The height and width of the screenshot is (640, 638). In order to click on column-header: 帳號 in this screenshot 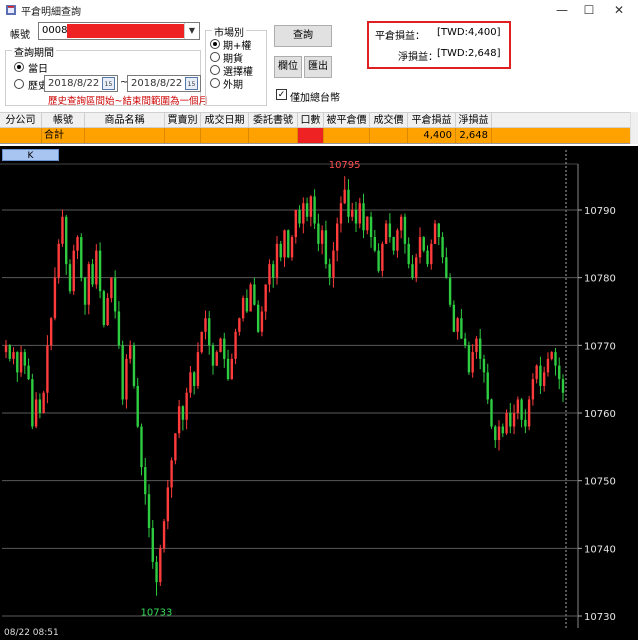, I will do `click(63, 120)`.